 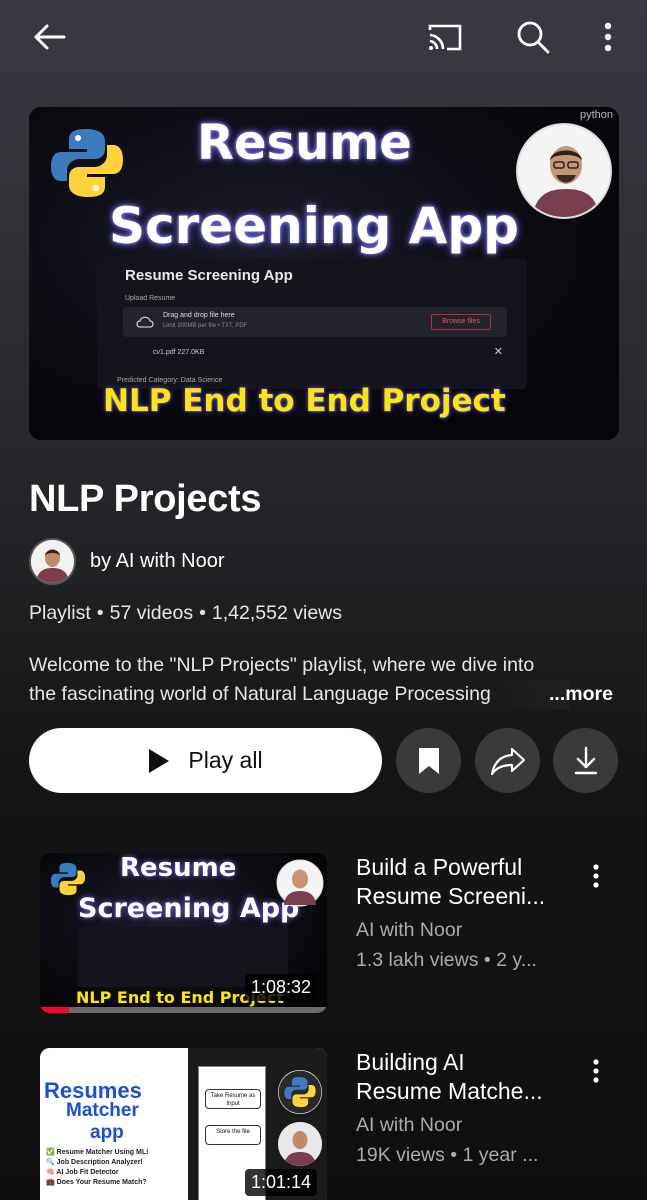 What do you see at coordinates (97, 1152) in the screenshot?
I see `bullet-item: ✅ Resume Matcher Using ML!` at bounding box center [97, 1152].